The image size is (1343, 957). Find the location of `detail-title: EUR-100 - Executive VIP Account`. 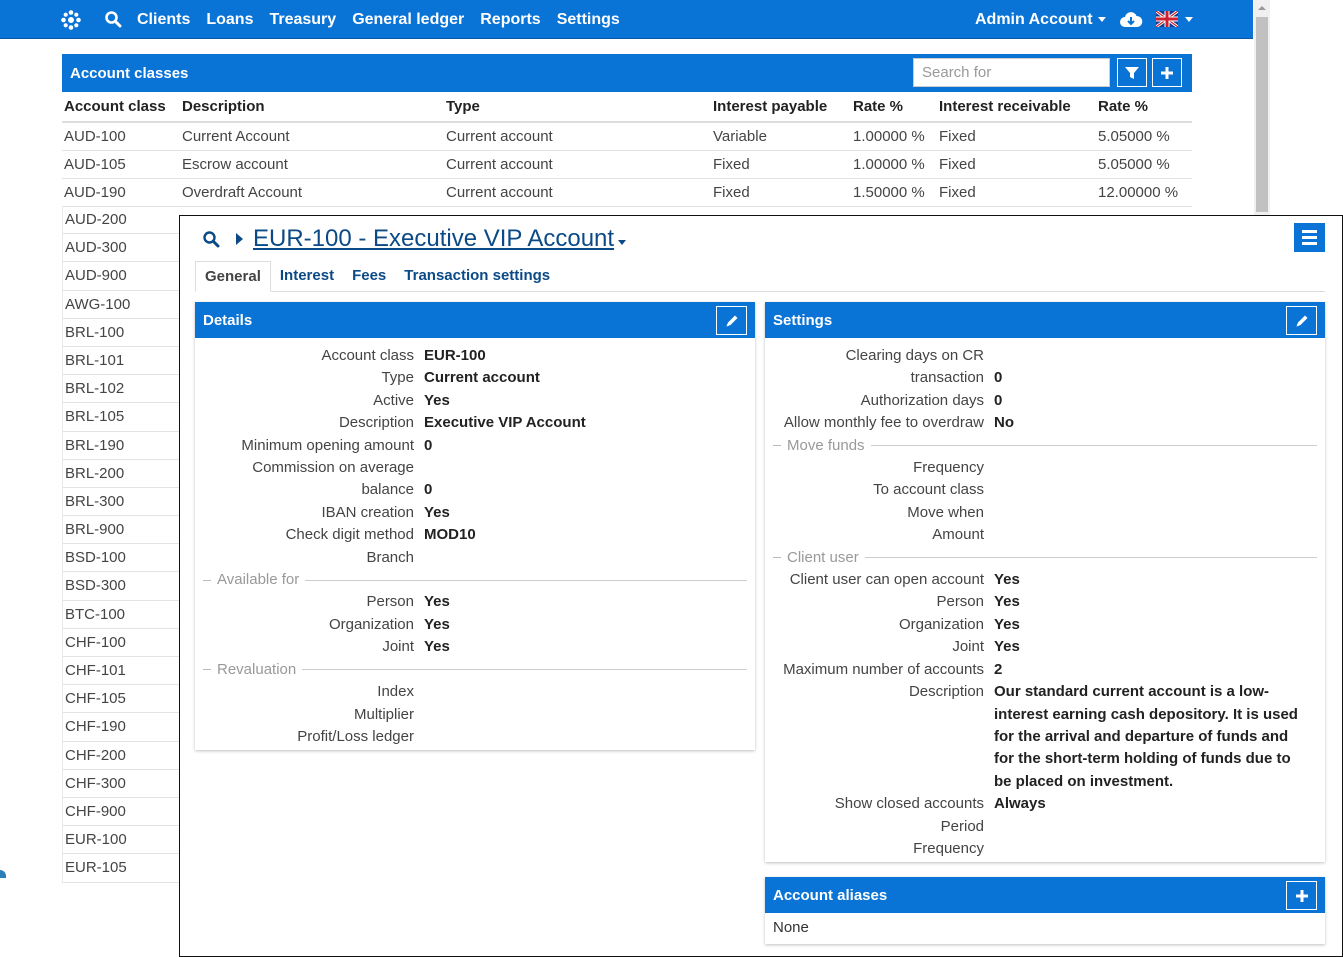

detail-title: EUR-100 - Executive VIP Account is located at coordinates (433, 239).